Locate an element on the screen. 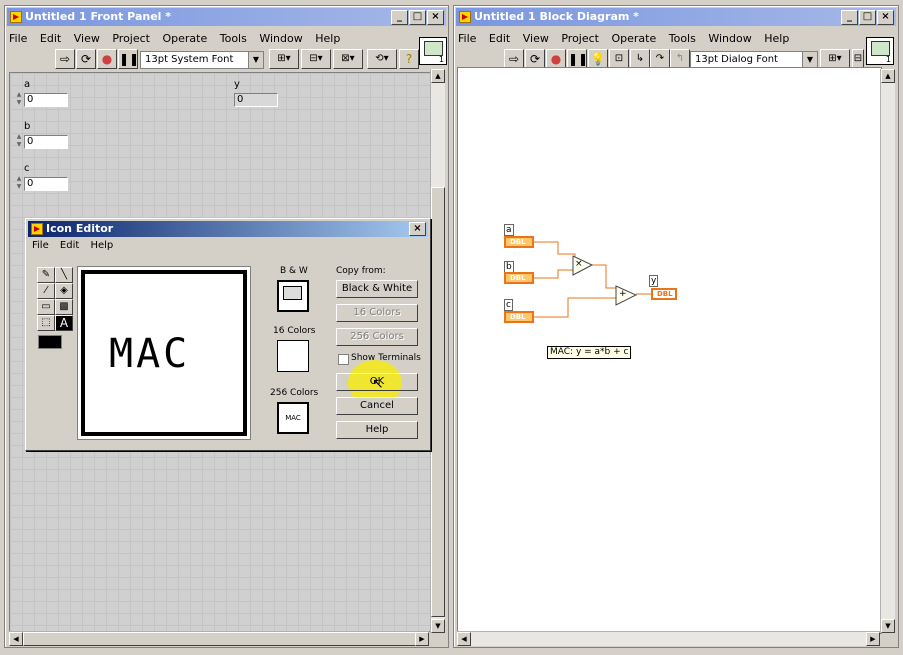 Image resolution: width=903 pixels, height=655 pixels. icon-drawing-canvas: MAC is located at coordinates (164, 353).